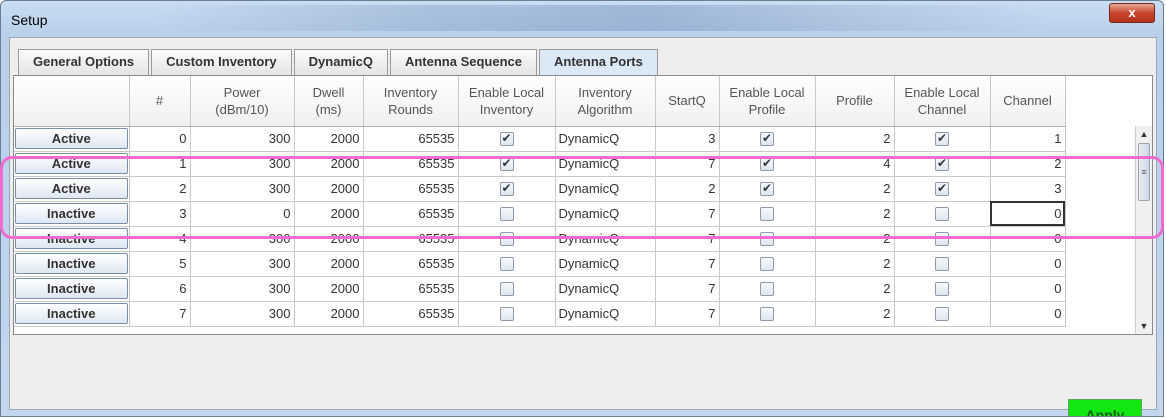 The image size is (1166, 419). Describe the element at coordinates (411, 101) in the screenshot. I see `inventory-rounds-header: Inventory Rounds` at that location.